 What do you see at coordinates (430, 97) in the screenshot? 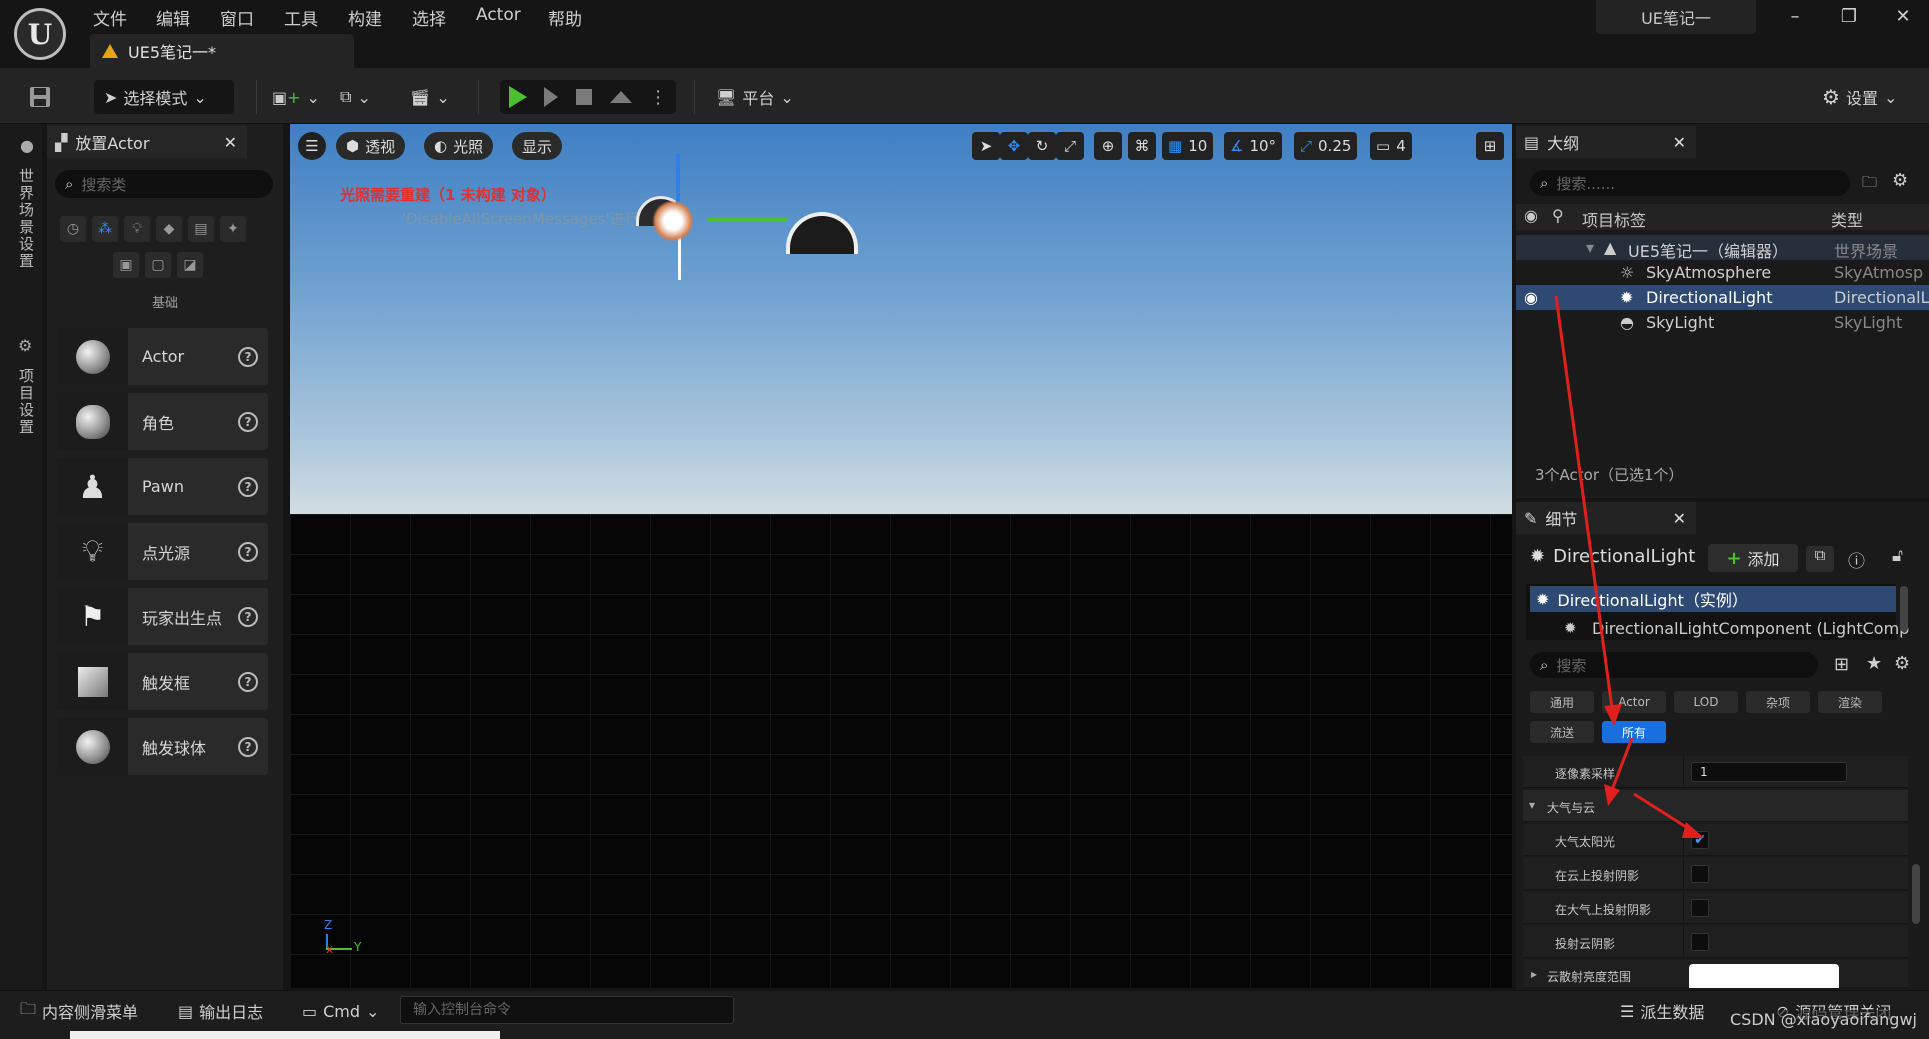
I see `cinematics-button: 🎬︎ ⌄` at bounding box center [430, 97].